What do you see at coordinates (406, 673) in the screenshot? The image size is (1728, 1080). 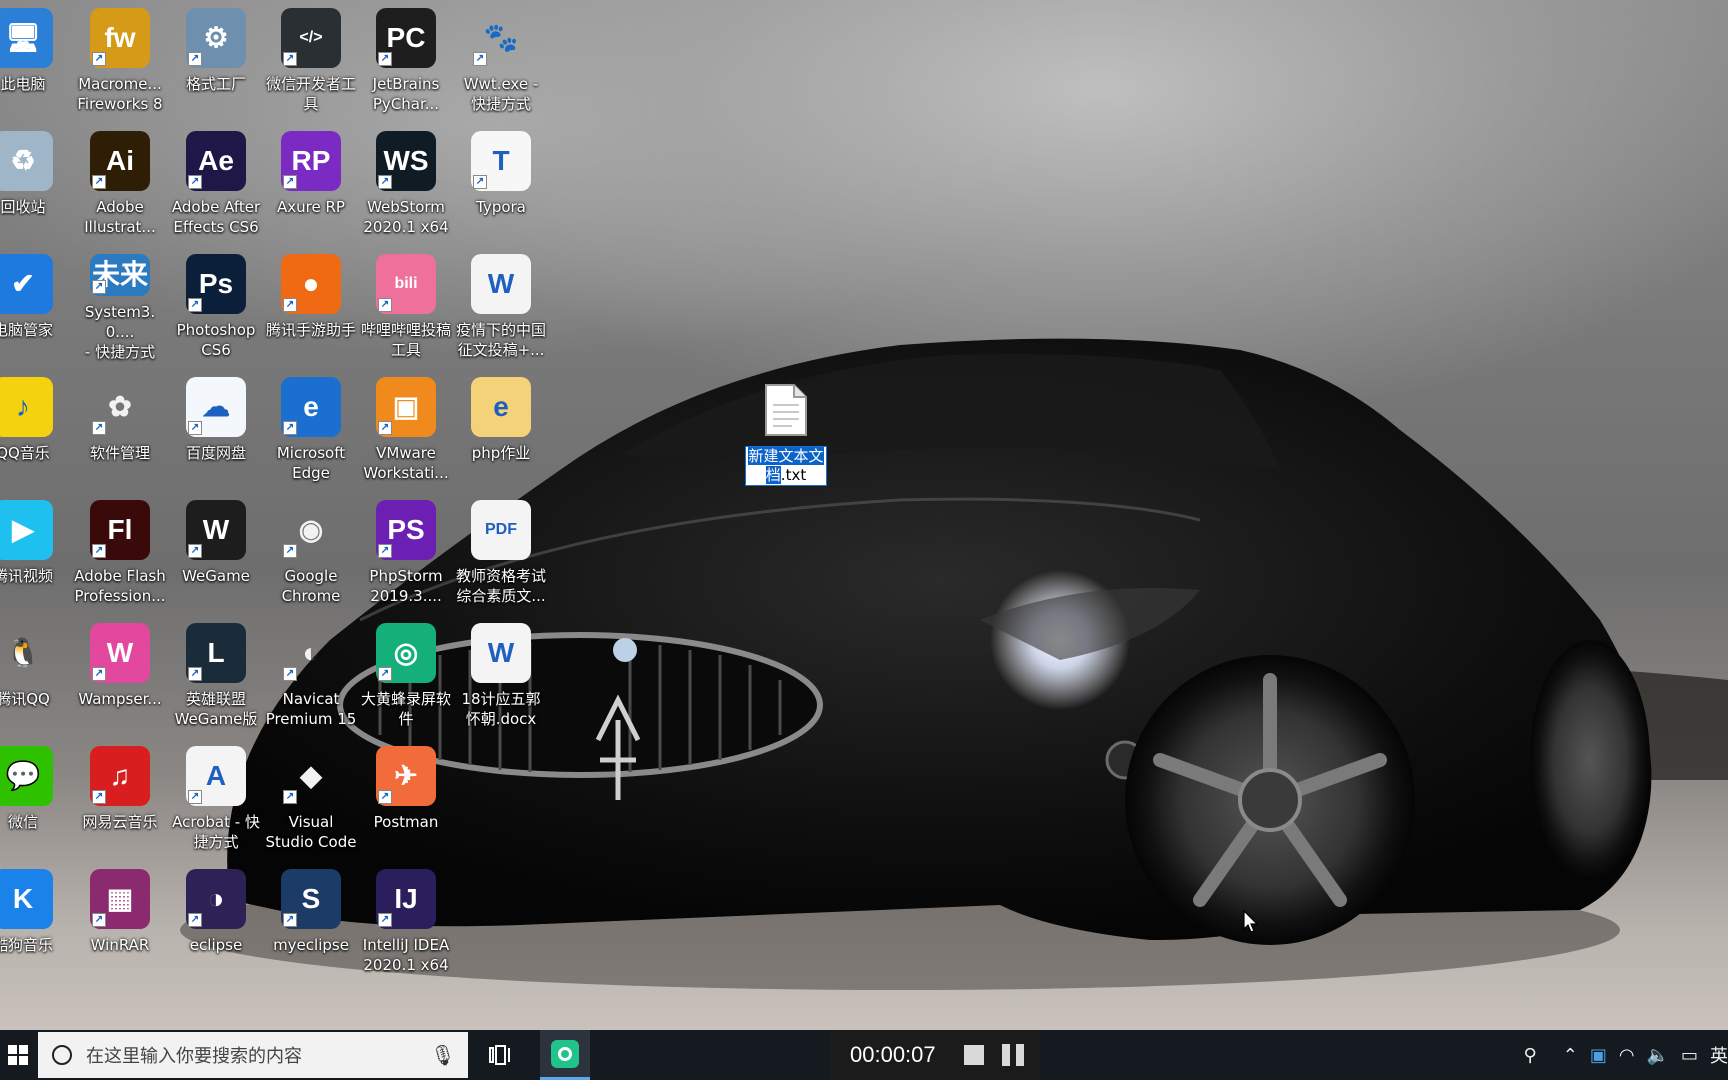 I see `desktop-shortcut-screen-recorder: ◎ ↗ 大黄蜂录屏软 件` at bounding box center [406, 673].